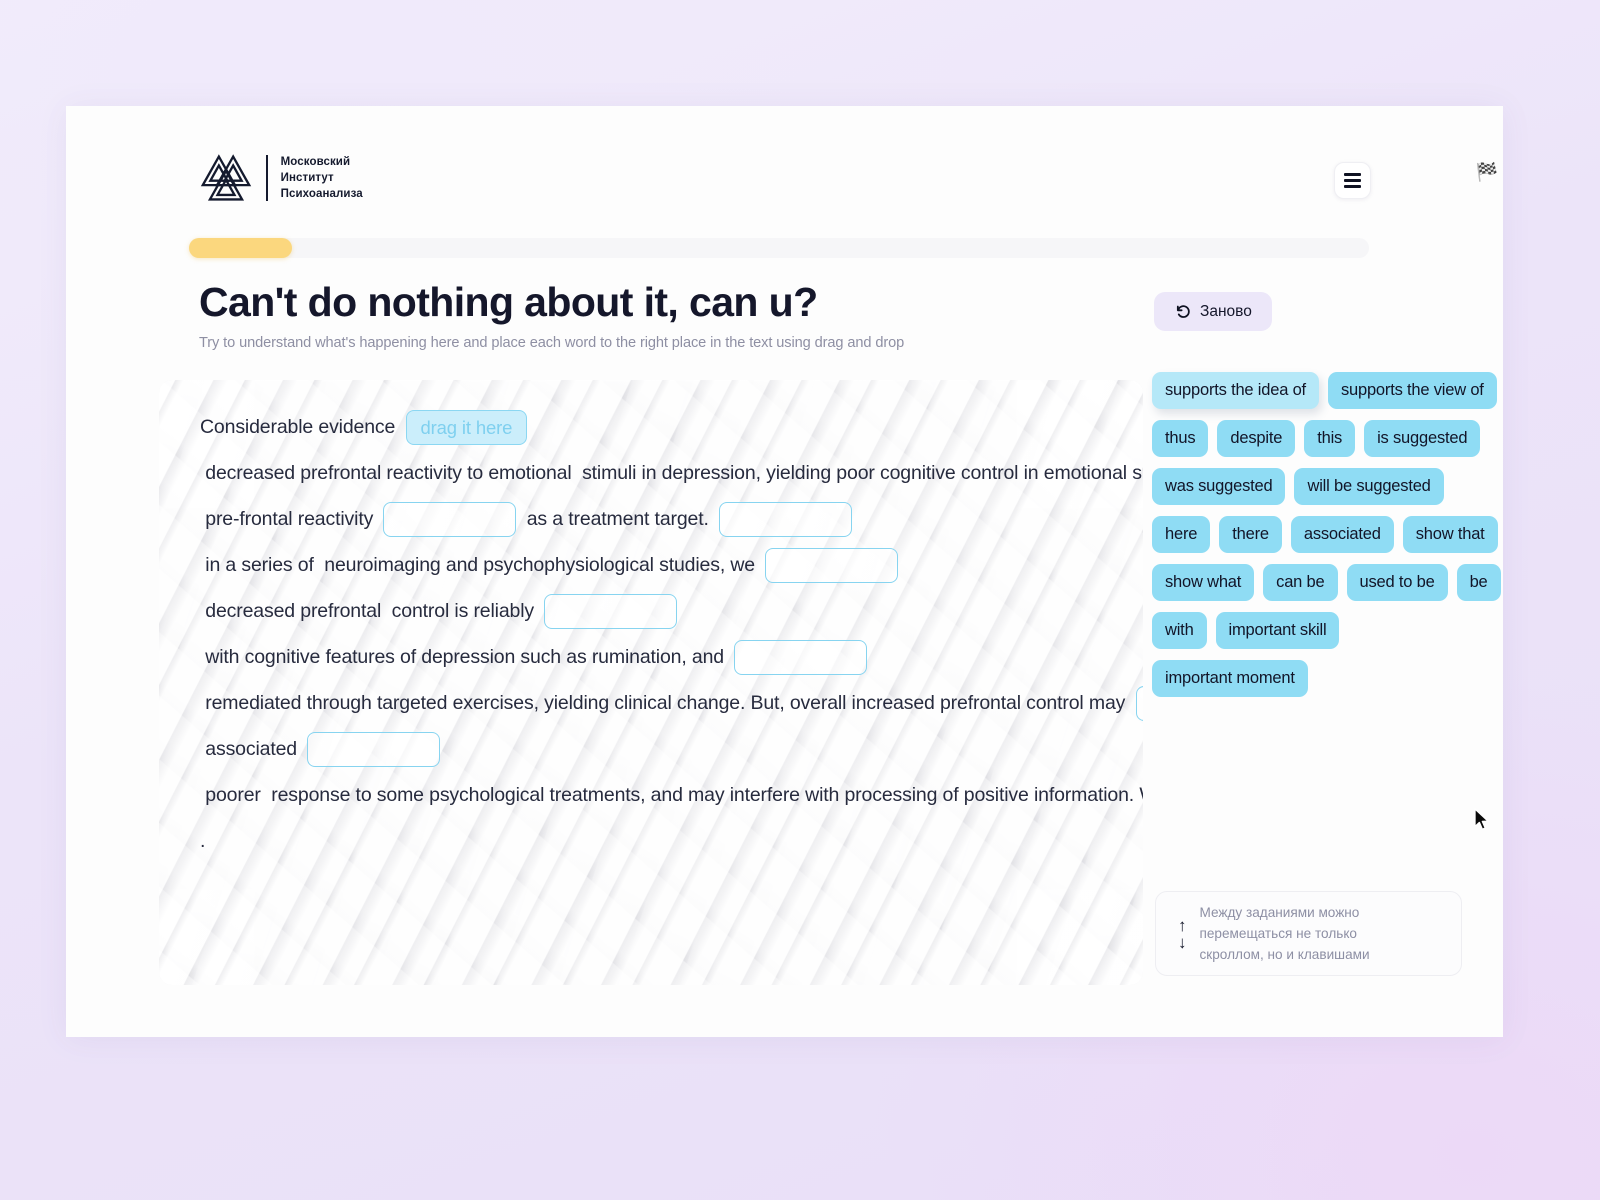 The width and height of the screenshot is (1600, 1200). What do you see at coordinates (1226, 311) in the screenshot?
I see `restart-button-label: Заново` at bounding box center [1226, 311].